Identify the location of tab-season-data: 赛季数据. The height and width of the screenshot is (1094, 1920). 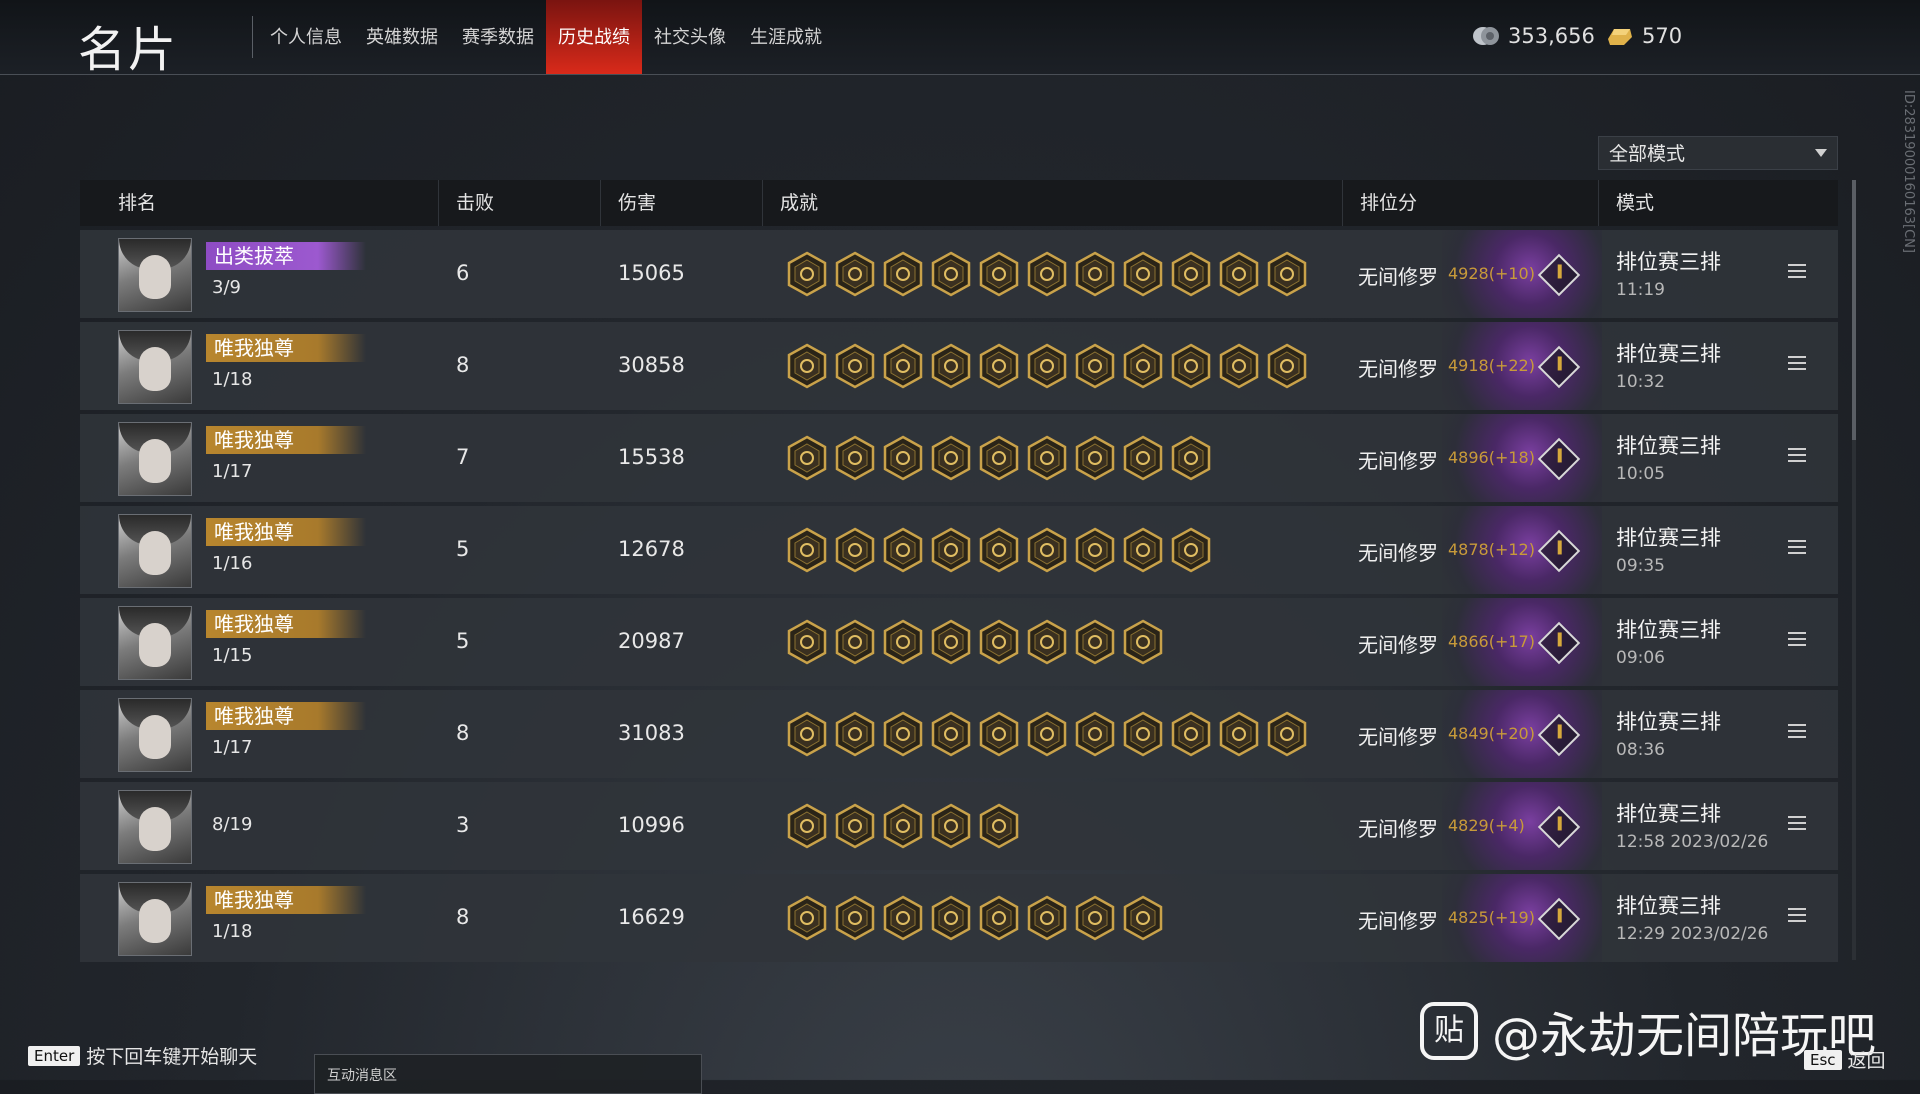
(498, 37).